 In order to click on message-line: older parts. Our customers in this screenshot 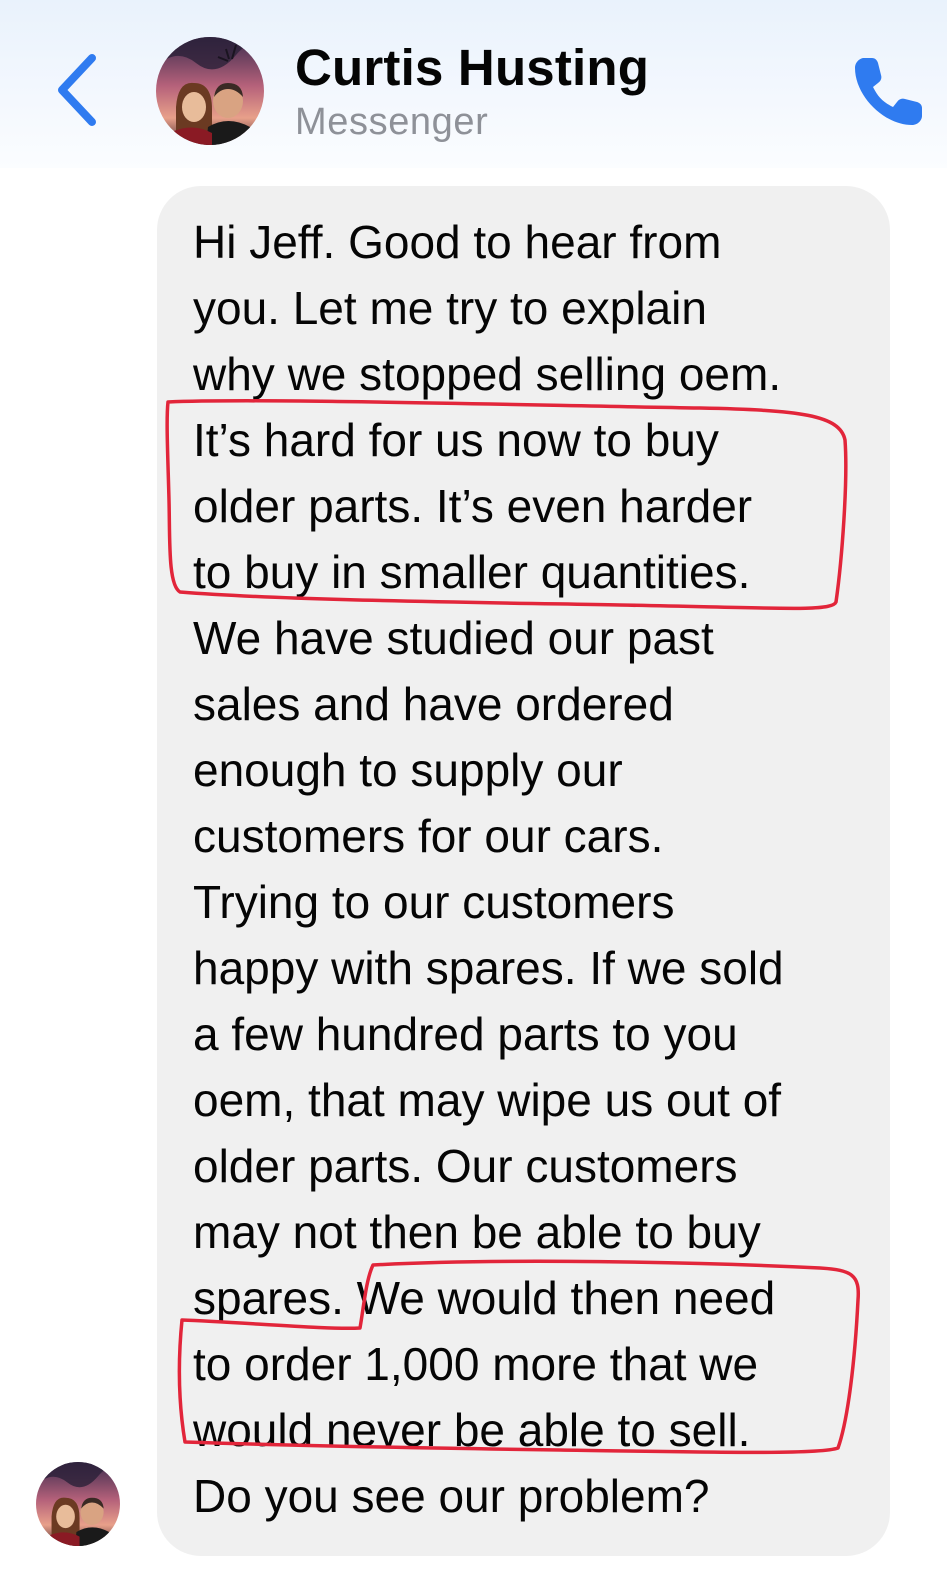, I will do `click(465, 1166)`.